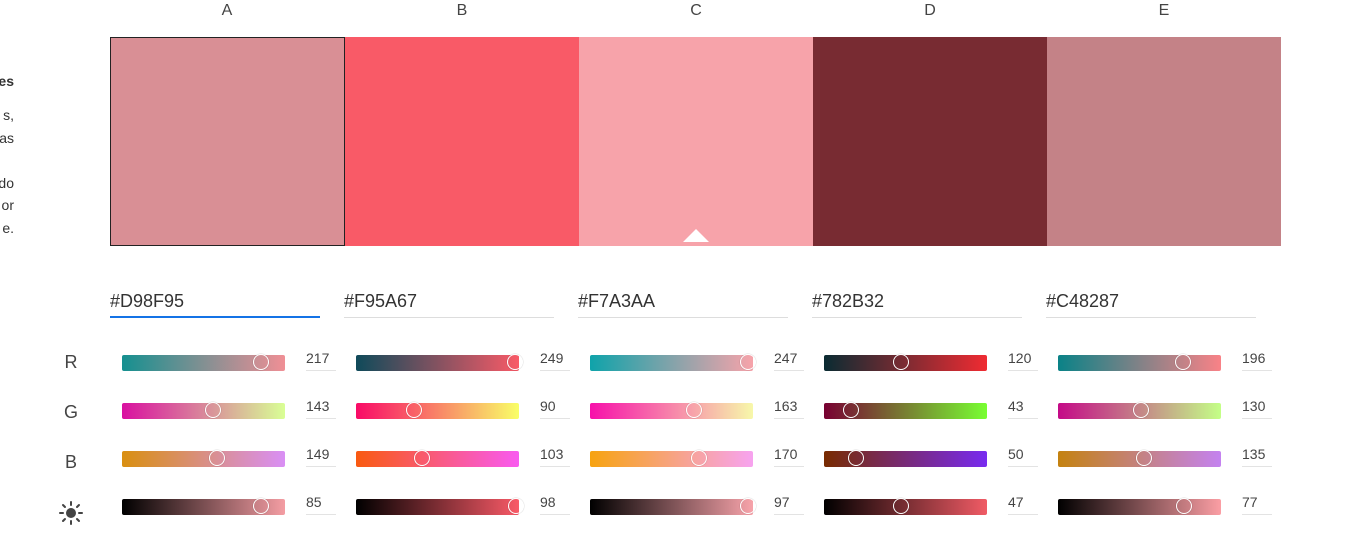 This screenshot has width=1357, height=559. I want to click on blue-value-a: 149, so click(321, 456).